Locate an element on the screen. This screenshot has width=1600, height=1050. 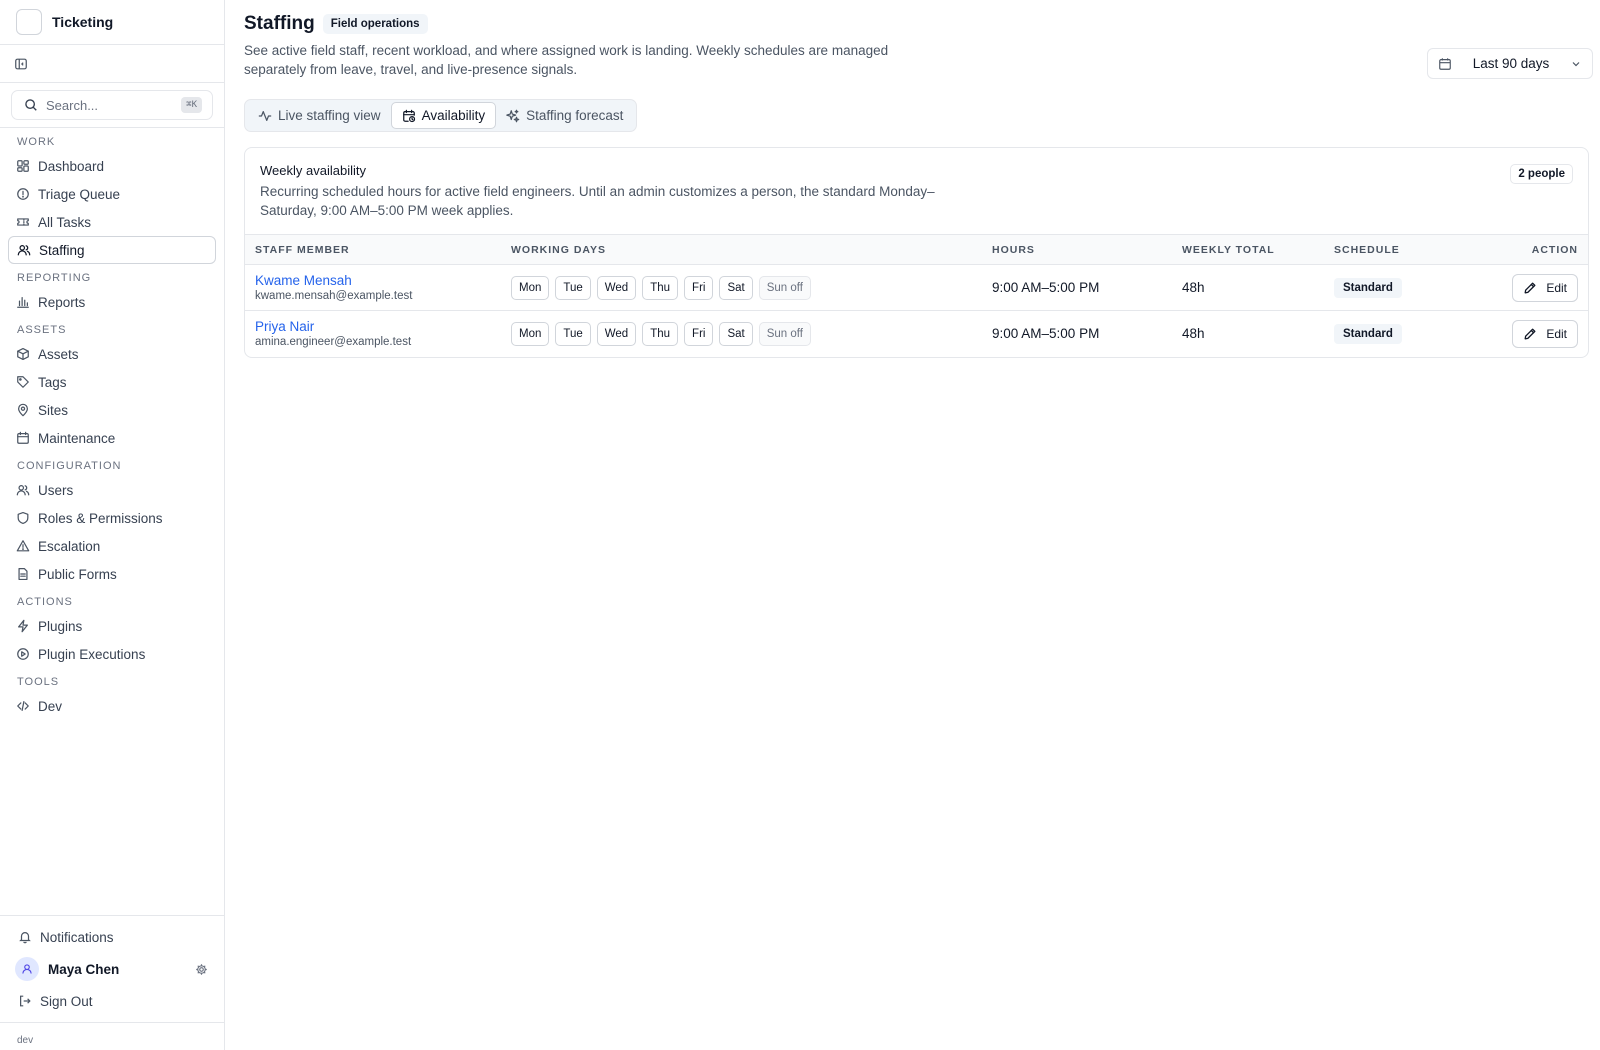
date-range-select: Last 90 days is located at coordinates (1510, 63).